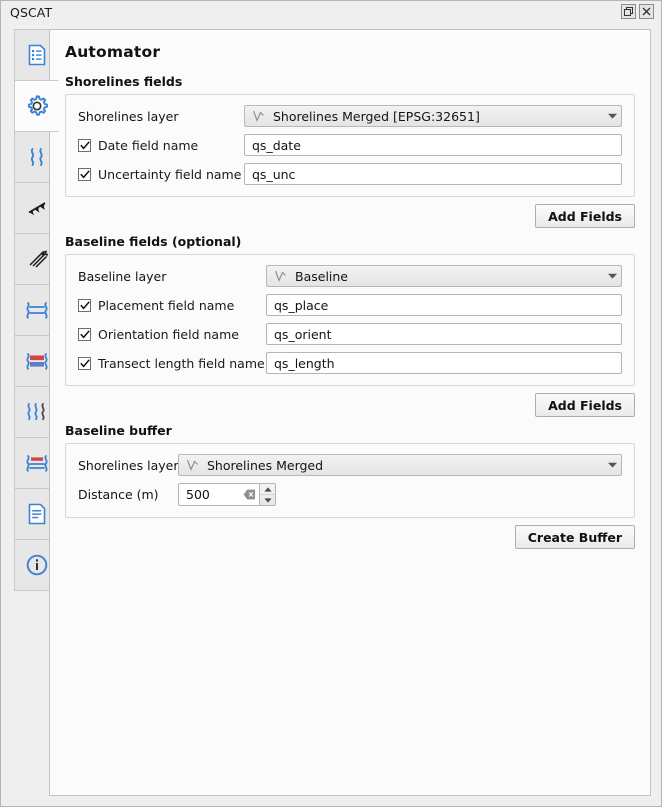  What do you see at coordinates (38, 259) in the screenshot?
I see `transects-icon` at bounding box center [38, 259].